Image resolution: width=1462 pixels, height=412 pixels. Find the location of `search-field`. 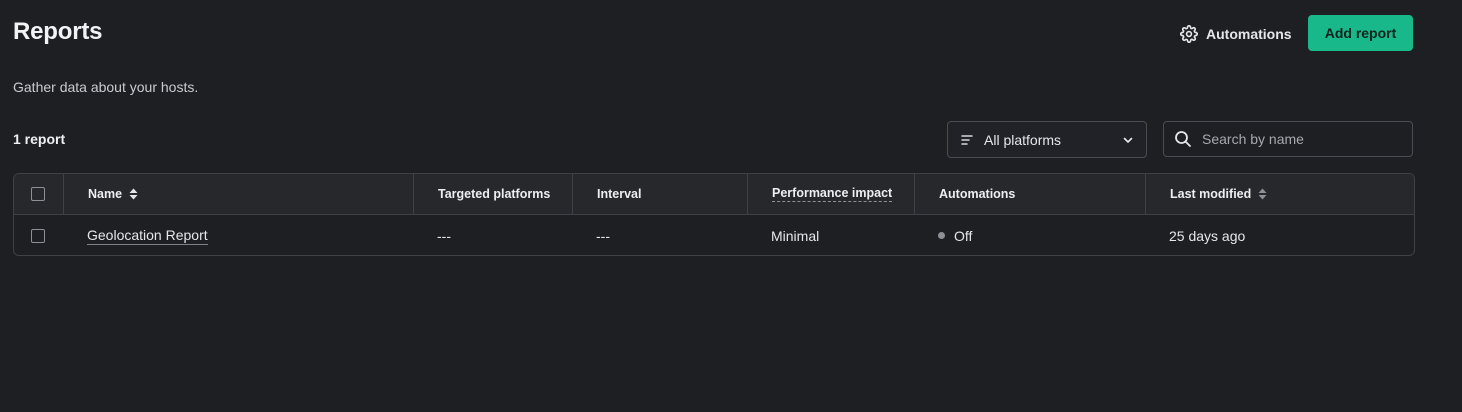

search-field is located at coordinates (1288, 139).